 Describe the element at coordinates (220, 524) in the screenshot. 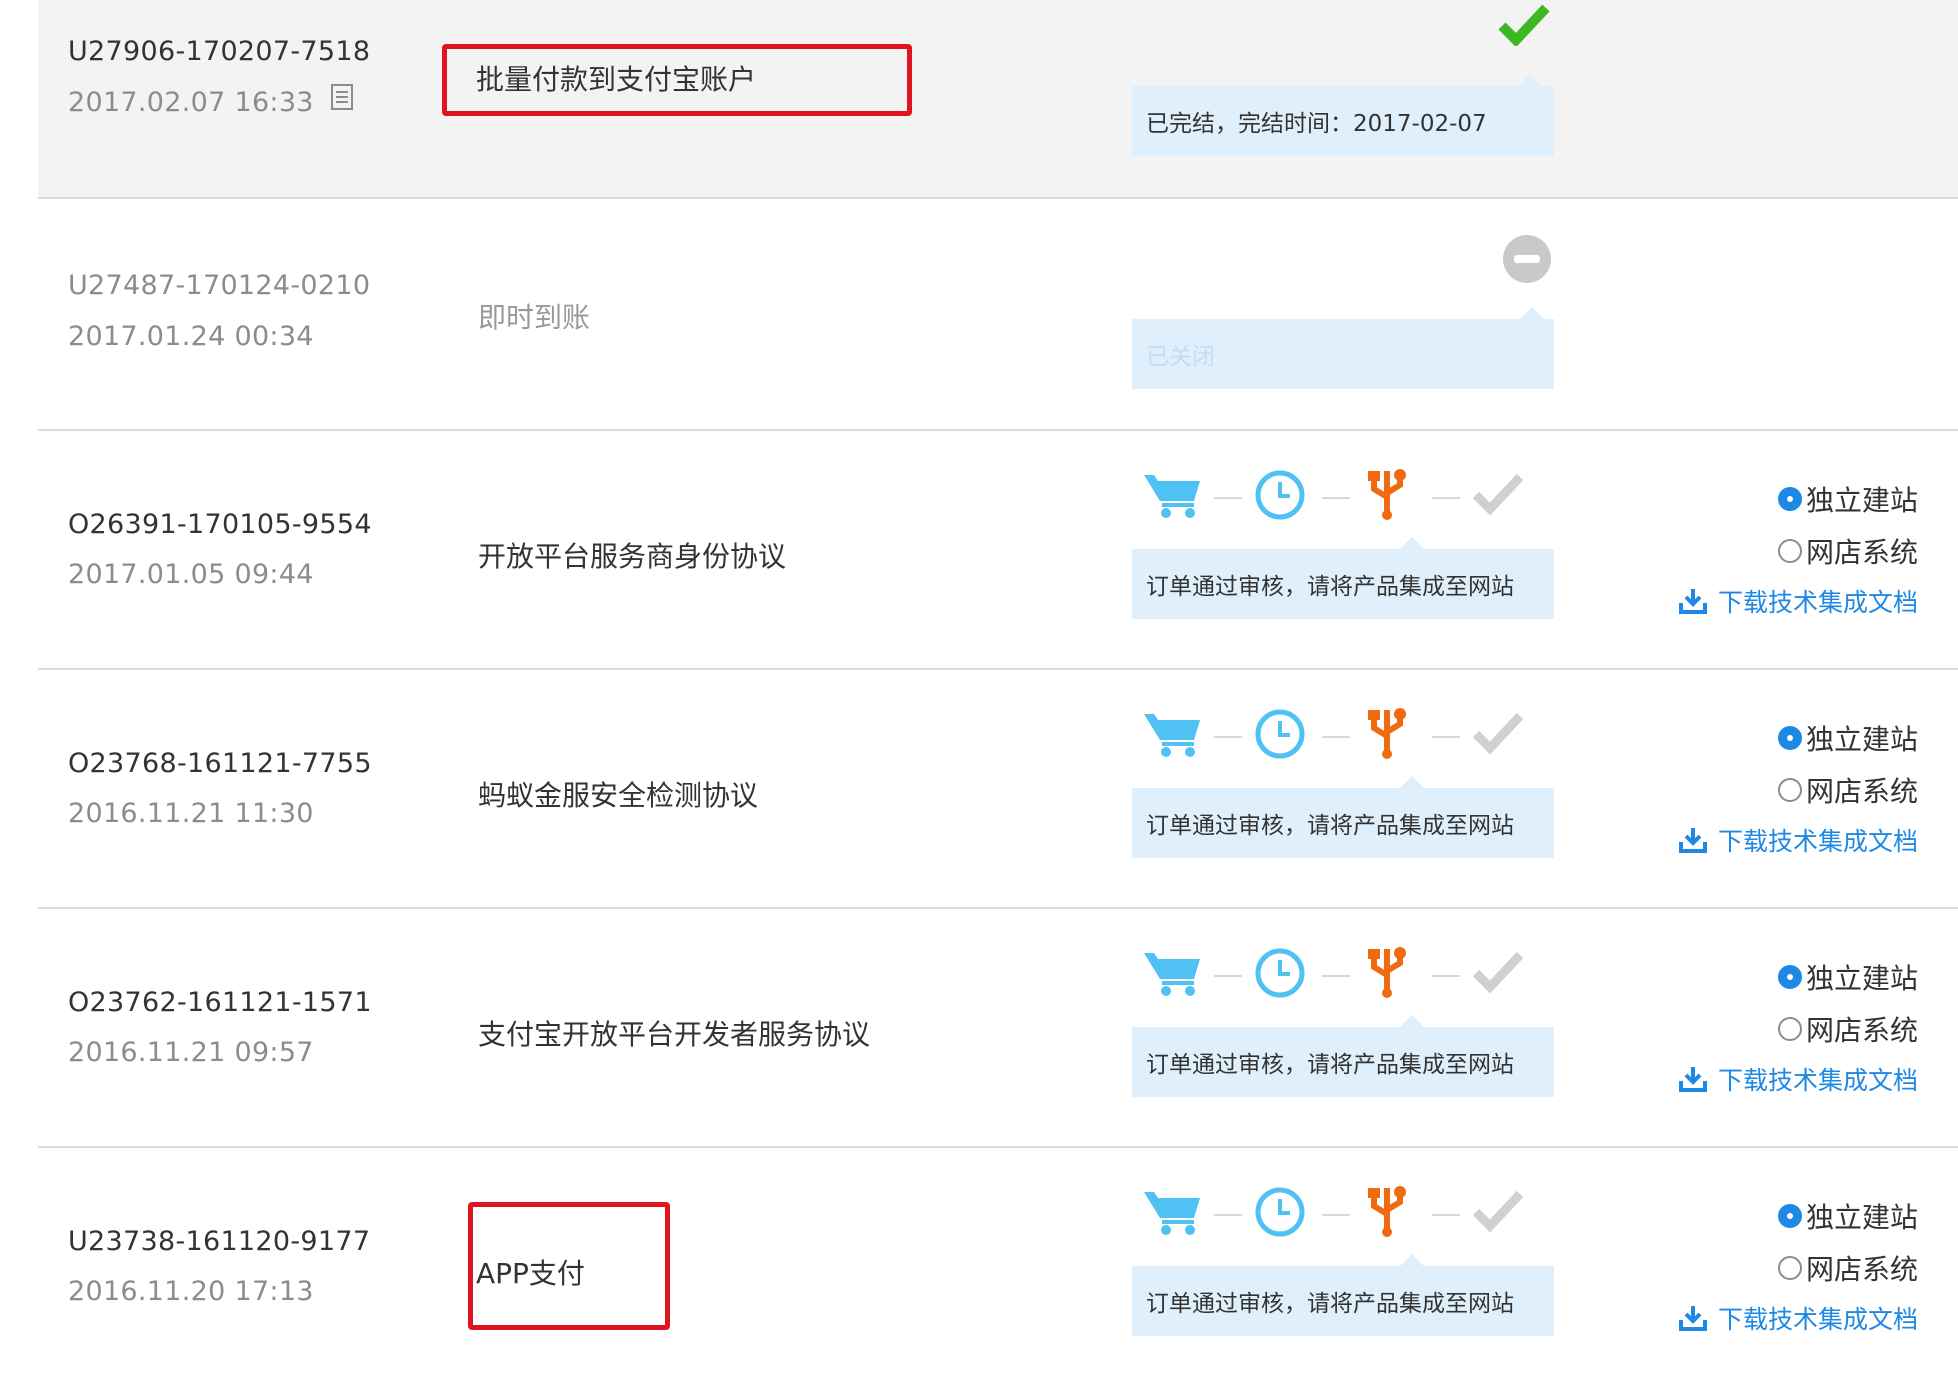

I see `order-id: O26391-170105-9554` at that location.